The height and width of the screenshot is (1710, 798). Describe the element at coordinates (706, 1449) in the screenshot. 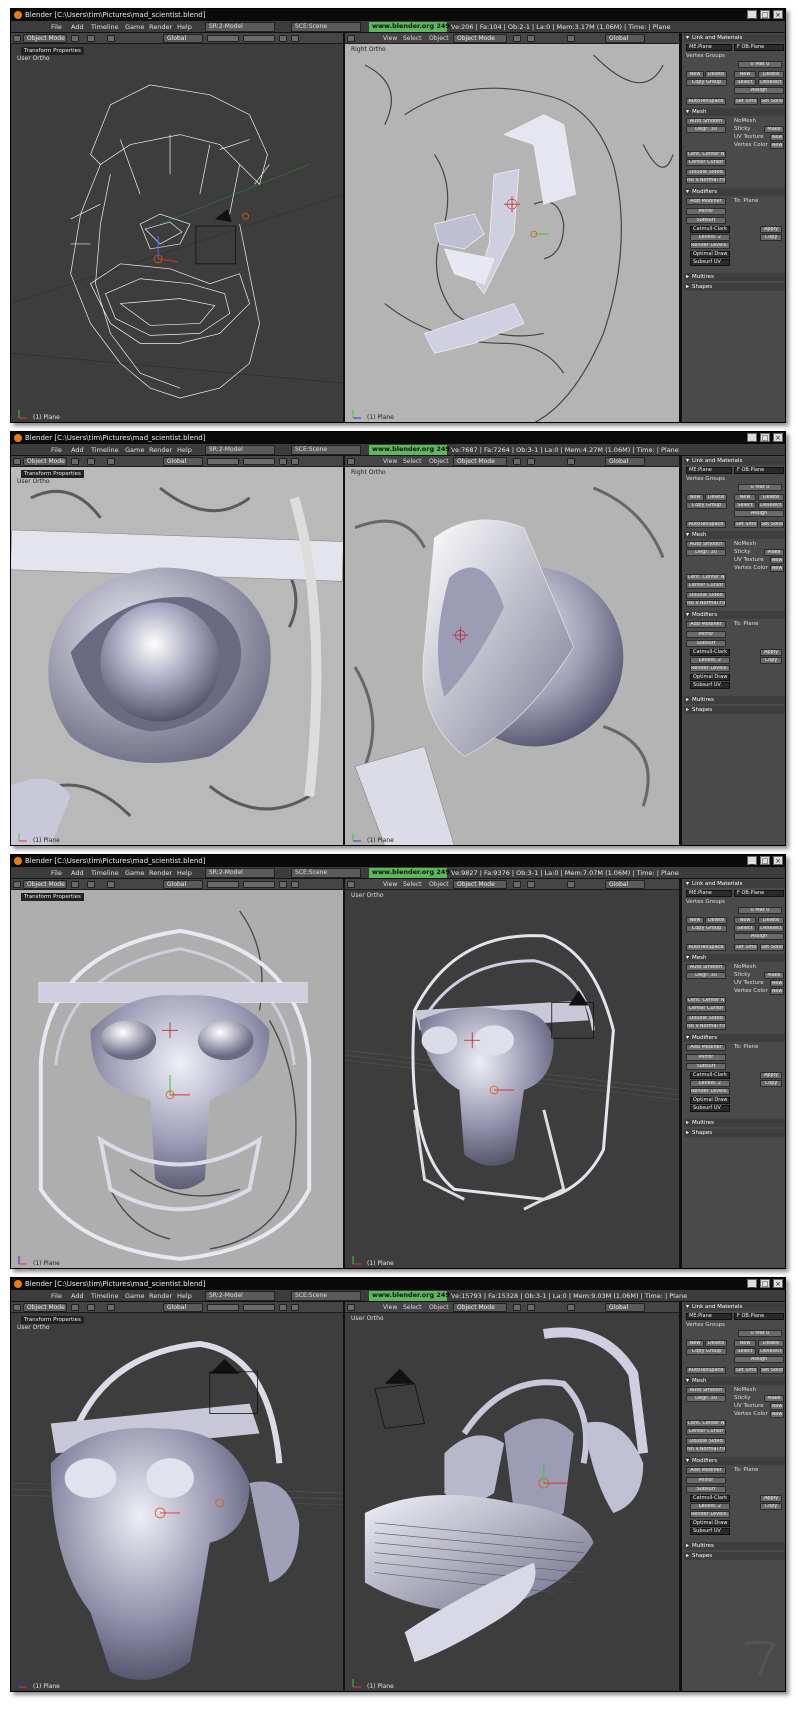

I see `no-vnormal-toggle: No V.Normal Flt` at that location.